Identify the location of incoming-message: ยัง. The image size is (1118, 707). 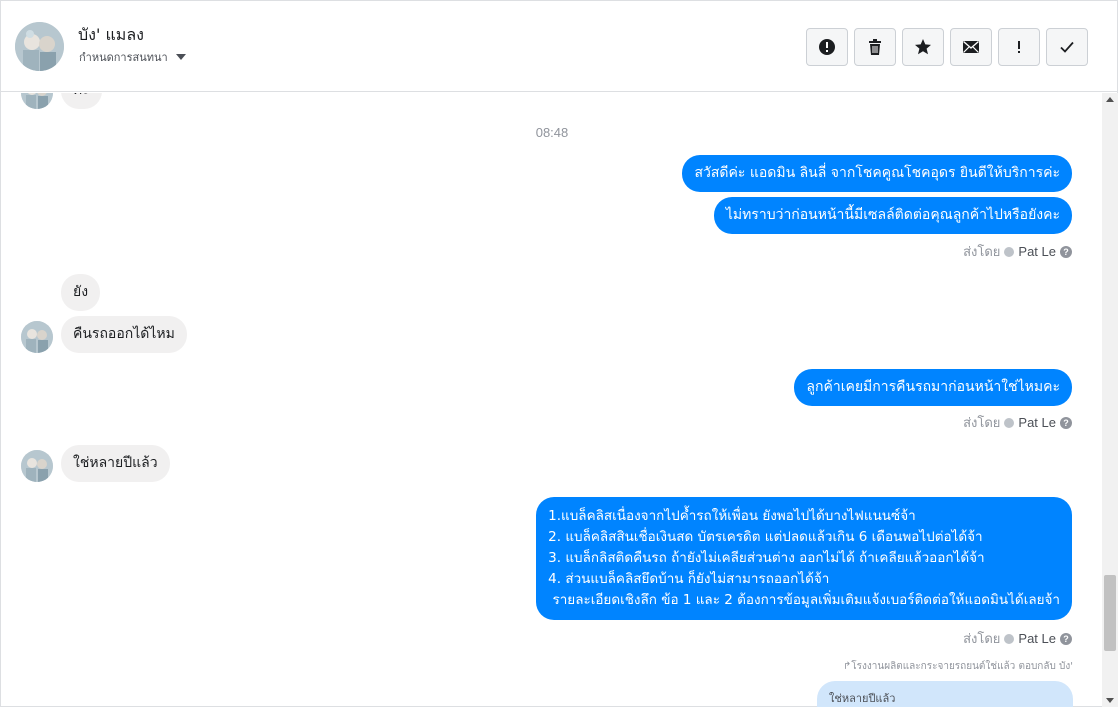
(81, 292).